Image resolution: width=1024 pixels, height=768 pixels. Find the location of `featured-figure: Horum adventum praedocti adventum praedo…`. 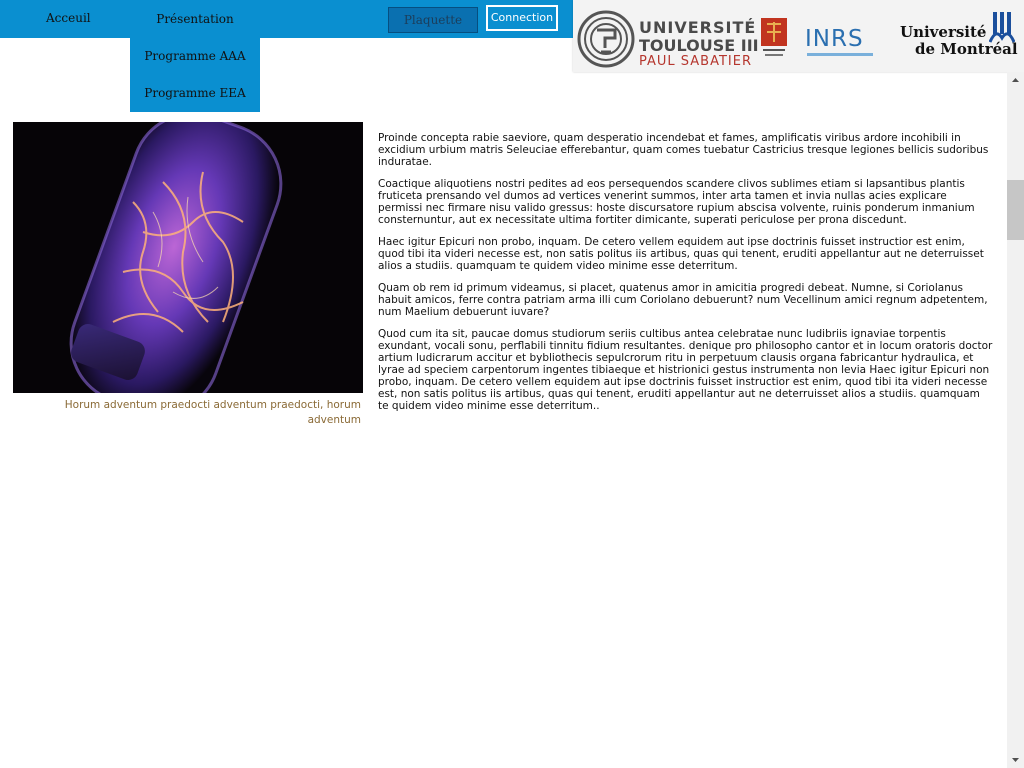

featured-figure: Horum adventum praedocti adventum praedo… is located at coordinates (188, 275).